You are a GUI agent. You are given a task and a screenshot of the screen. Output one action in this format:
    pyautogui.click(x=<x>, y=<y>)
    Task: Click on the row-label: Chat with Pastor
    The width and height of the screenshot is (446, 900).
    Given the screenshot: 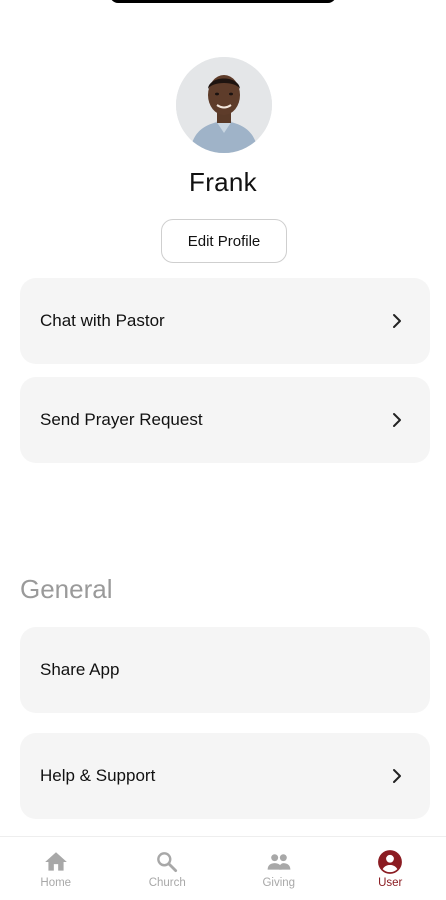 What is the action you would take?
    pyautogui.click(x=102, y=320)
    